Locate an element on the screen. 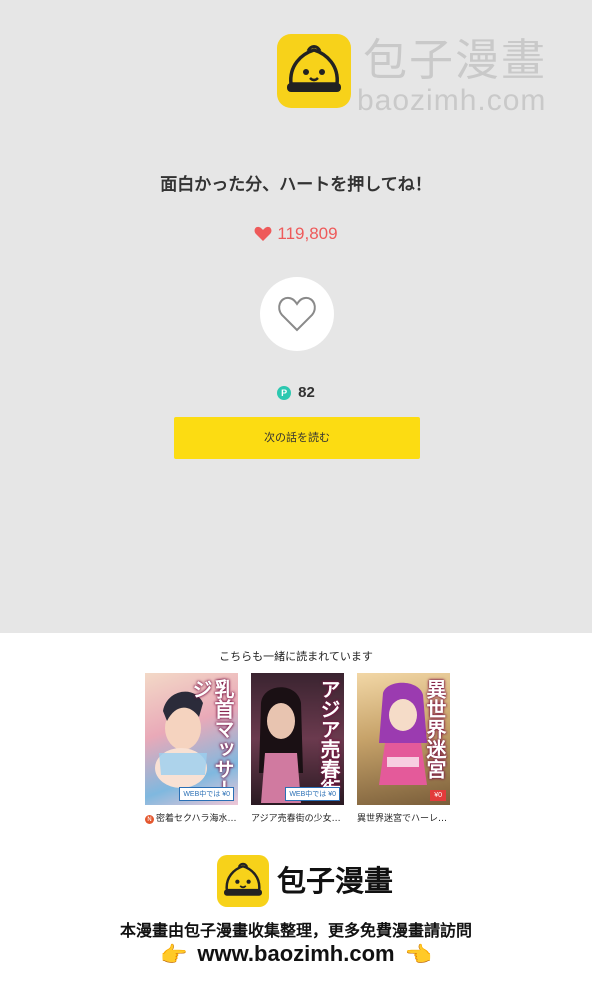 The height and width of the screenshot is (987, 592). recommendation-cover: 異世界迷宮 ¥0 is located at coordinates (403, 739).